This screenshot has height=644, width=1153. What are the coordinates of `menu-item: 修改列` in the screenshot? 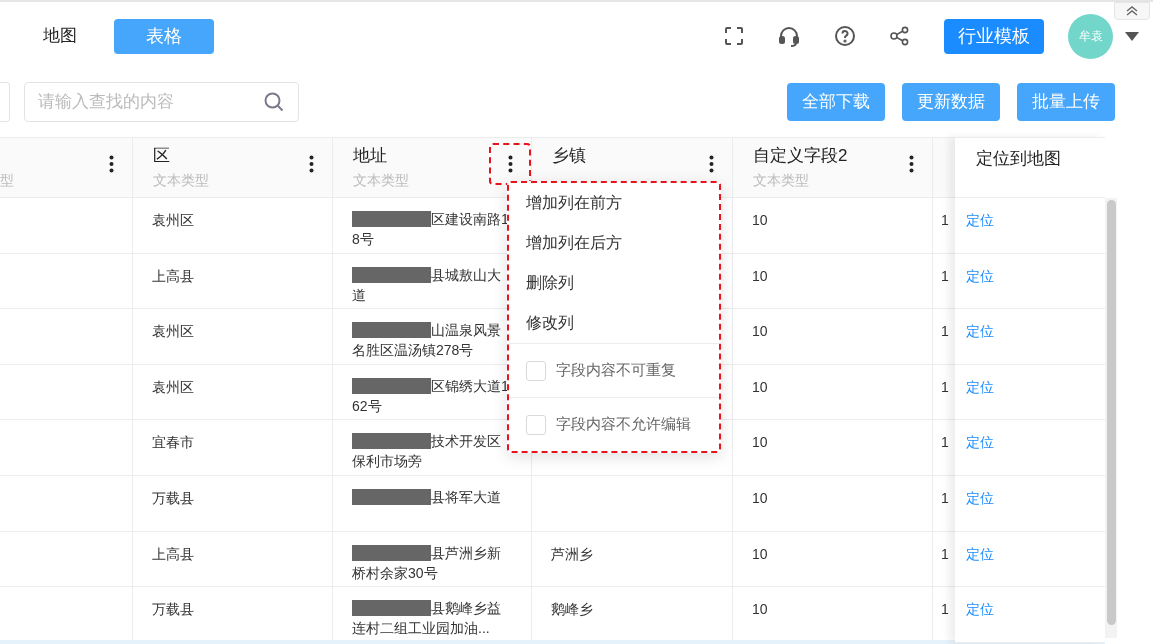 It's located at (550, 323).